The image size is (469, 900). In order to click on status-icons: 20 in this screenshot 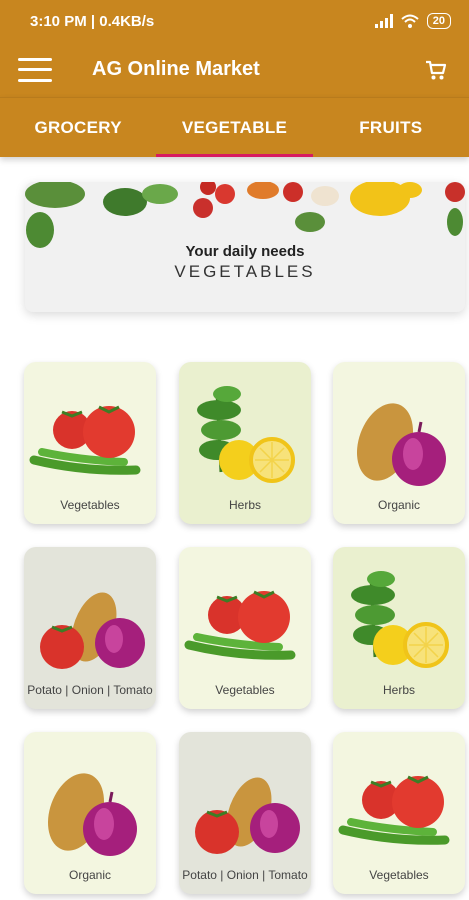, I will do `click(412, 21)`.